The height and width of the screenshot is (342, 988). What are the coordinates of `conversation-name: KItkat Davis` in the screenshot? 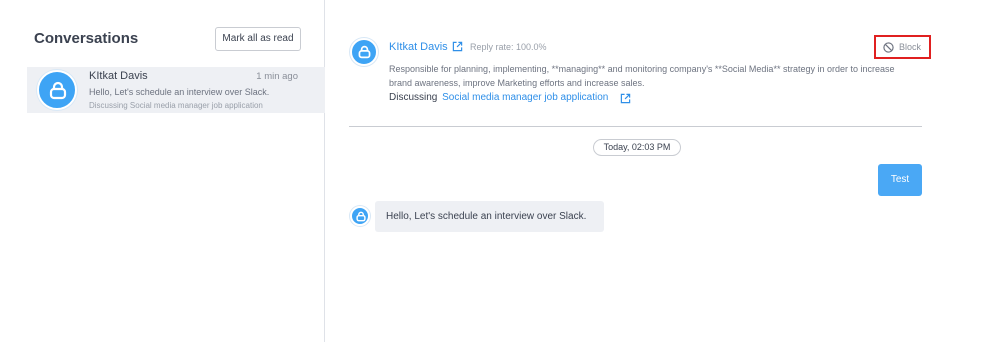 It's located at (118, 76).